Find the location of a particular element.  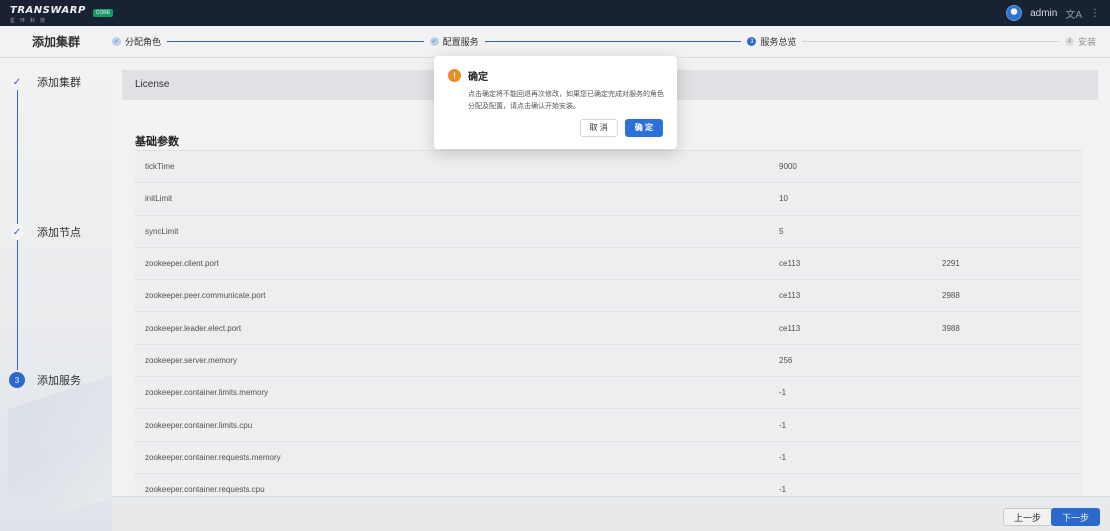

confirm-button: 确 定 is located at coordinates (643, 128).